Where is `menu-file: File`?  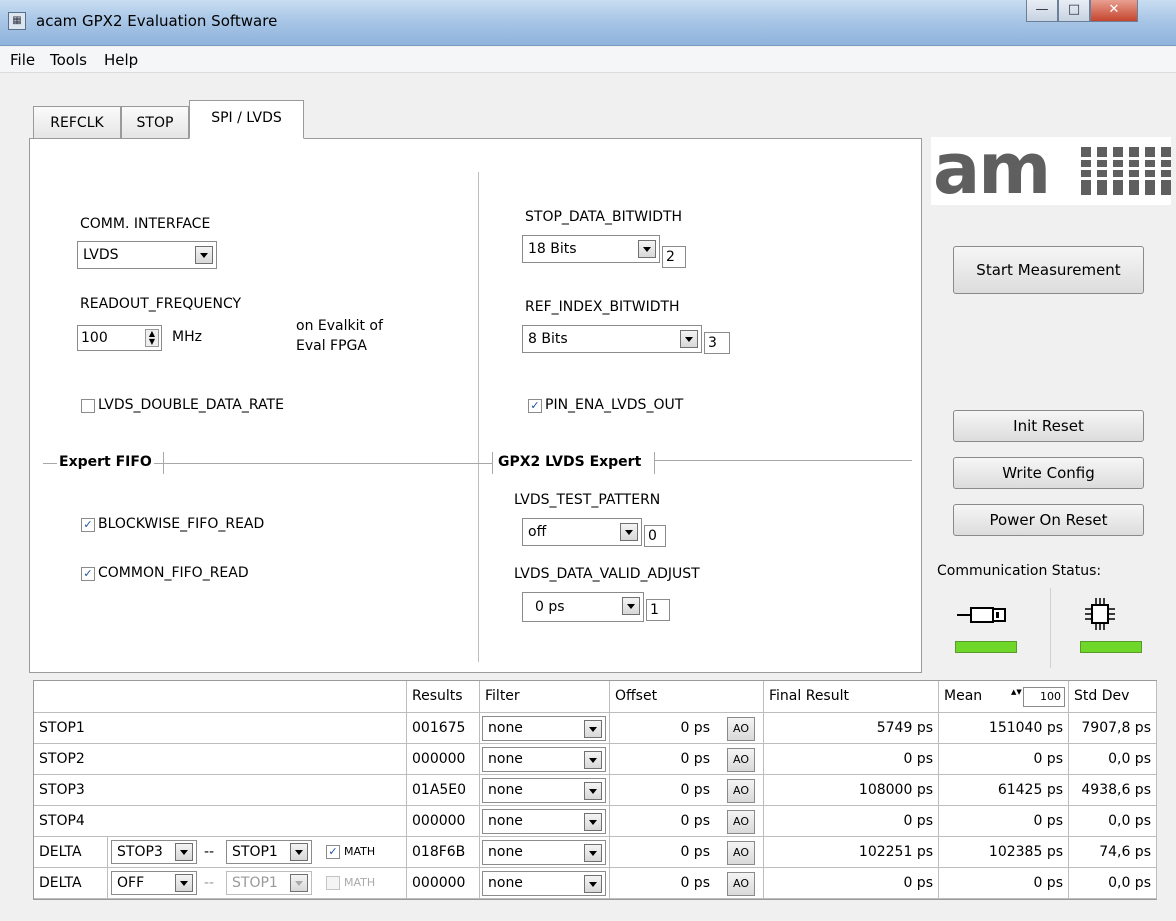
menu-file: File is located at coordinates (22, 60).